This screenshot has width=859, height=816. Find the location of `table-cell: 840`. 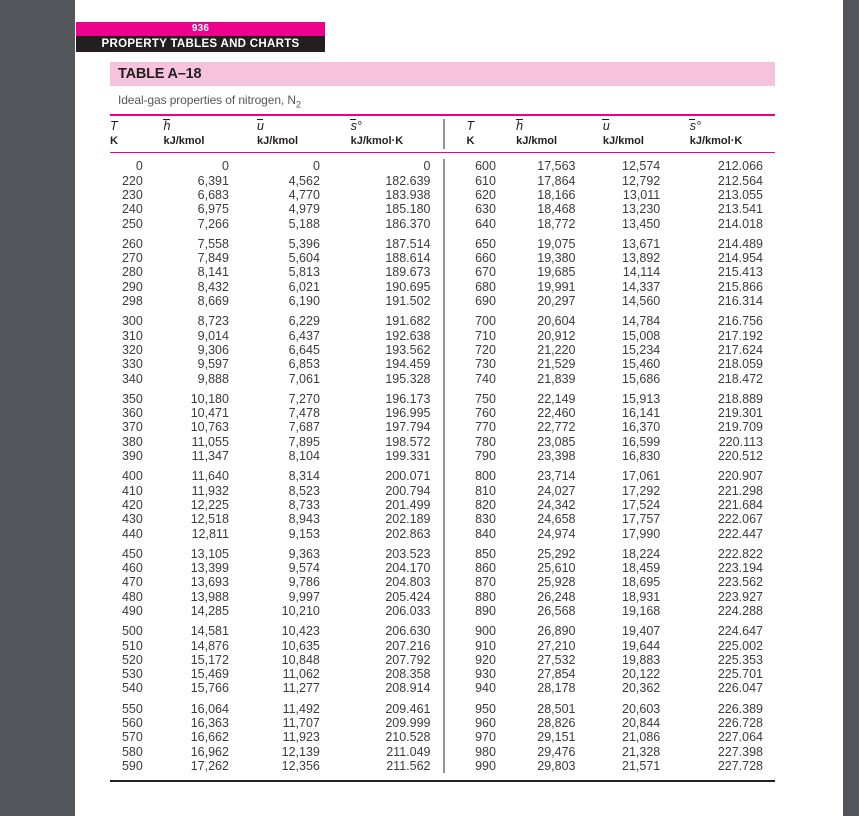

table-cell: 840 is located at coordinates (485, 533).